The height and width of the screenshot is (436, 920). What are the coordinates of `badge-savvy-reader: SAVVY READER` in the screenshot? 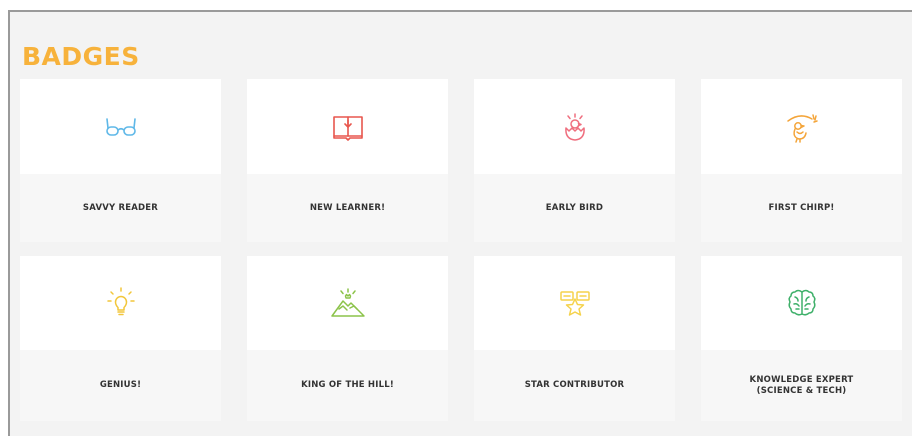 It's located at (120, 160).